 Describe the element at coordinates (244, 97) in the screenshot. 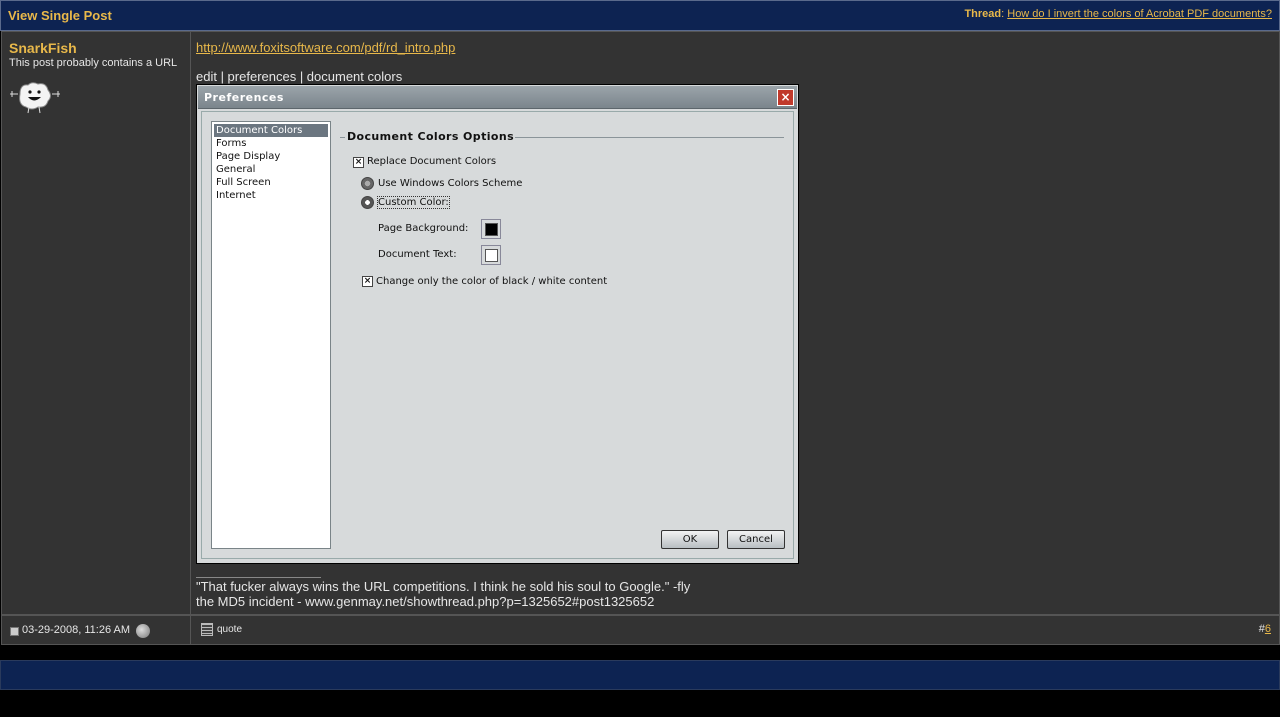

I see `dialog-title: Preferences` at that location.